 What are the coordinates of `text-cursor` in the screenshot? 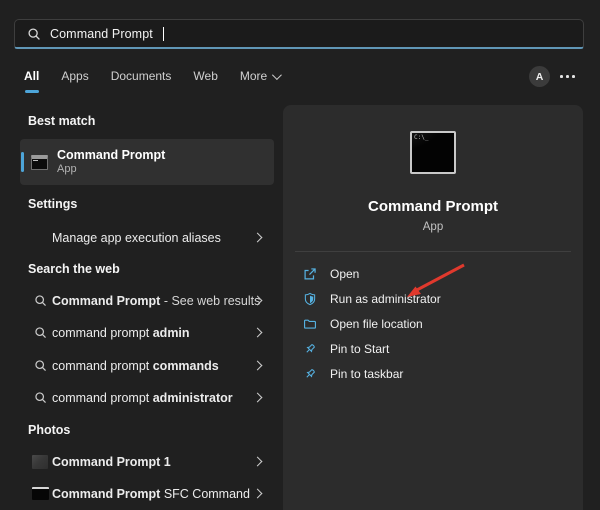 It's located at (163, 33).